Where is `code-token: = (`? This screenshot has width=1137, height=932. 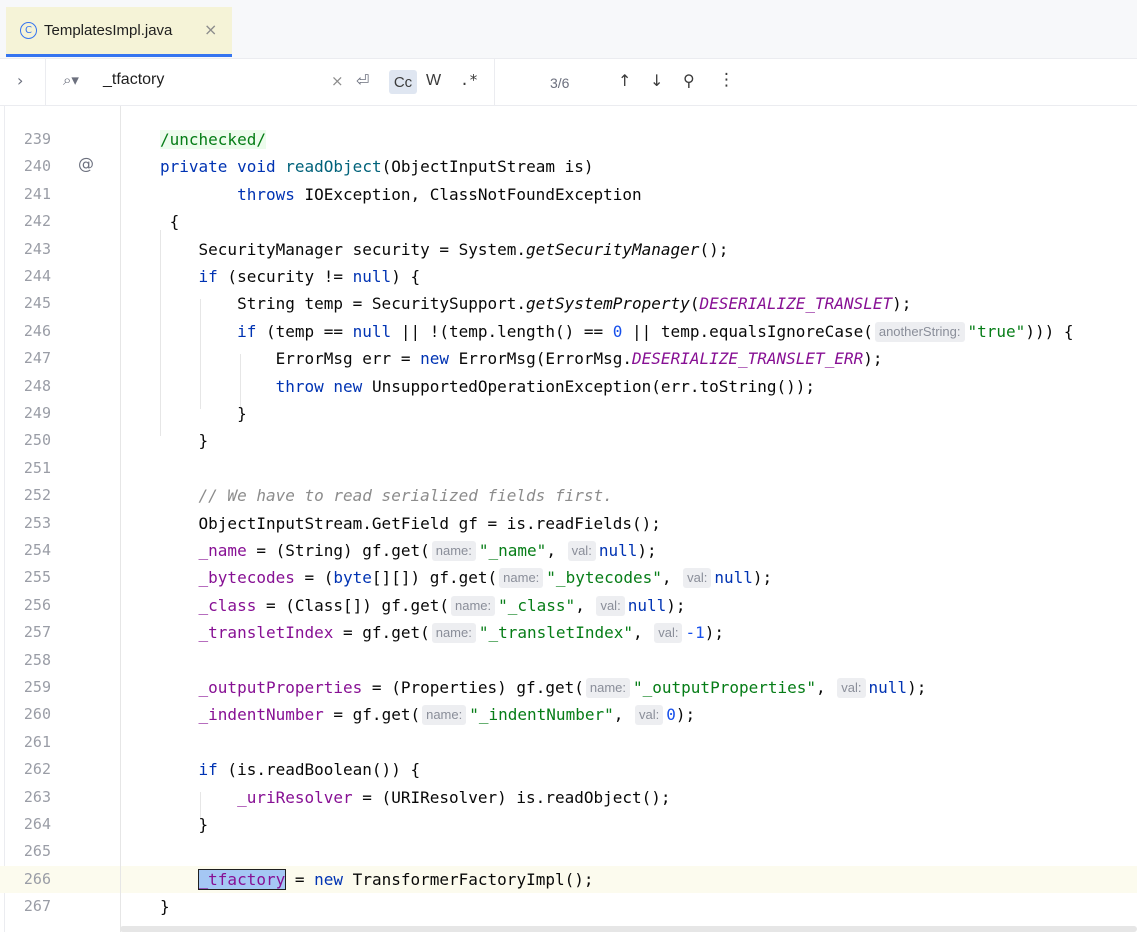 code-token: = ( is located at coordinates (314, 578).